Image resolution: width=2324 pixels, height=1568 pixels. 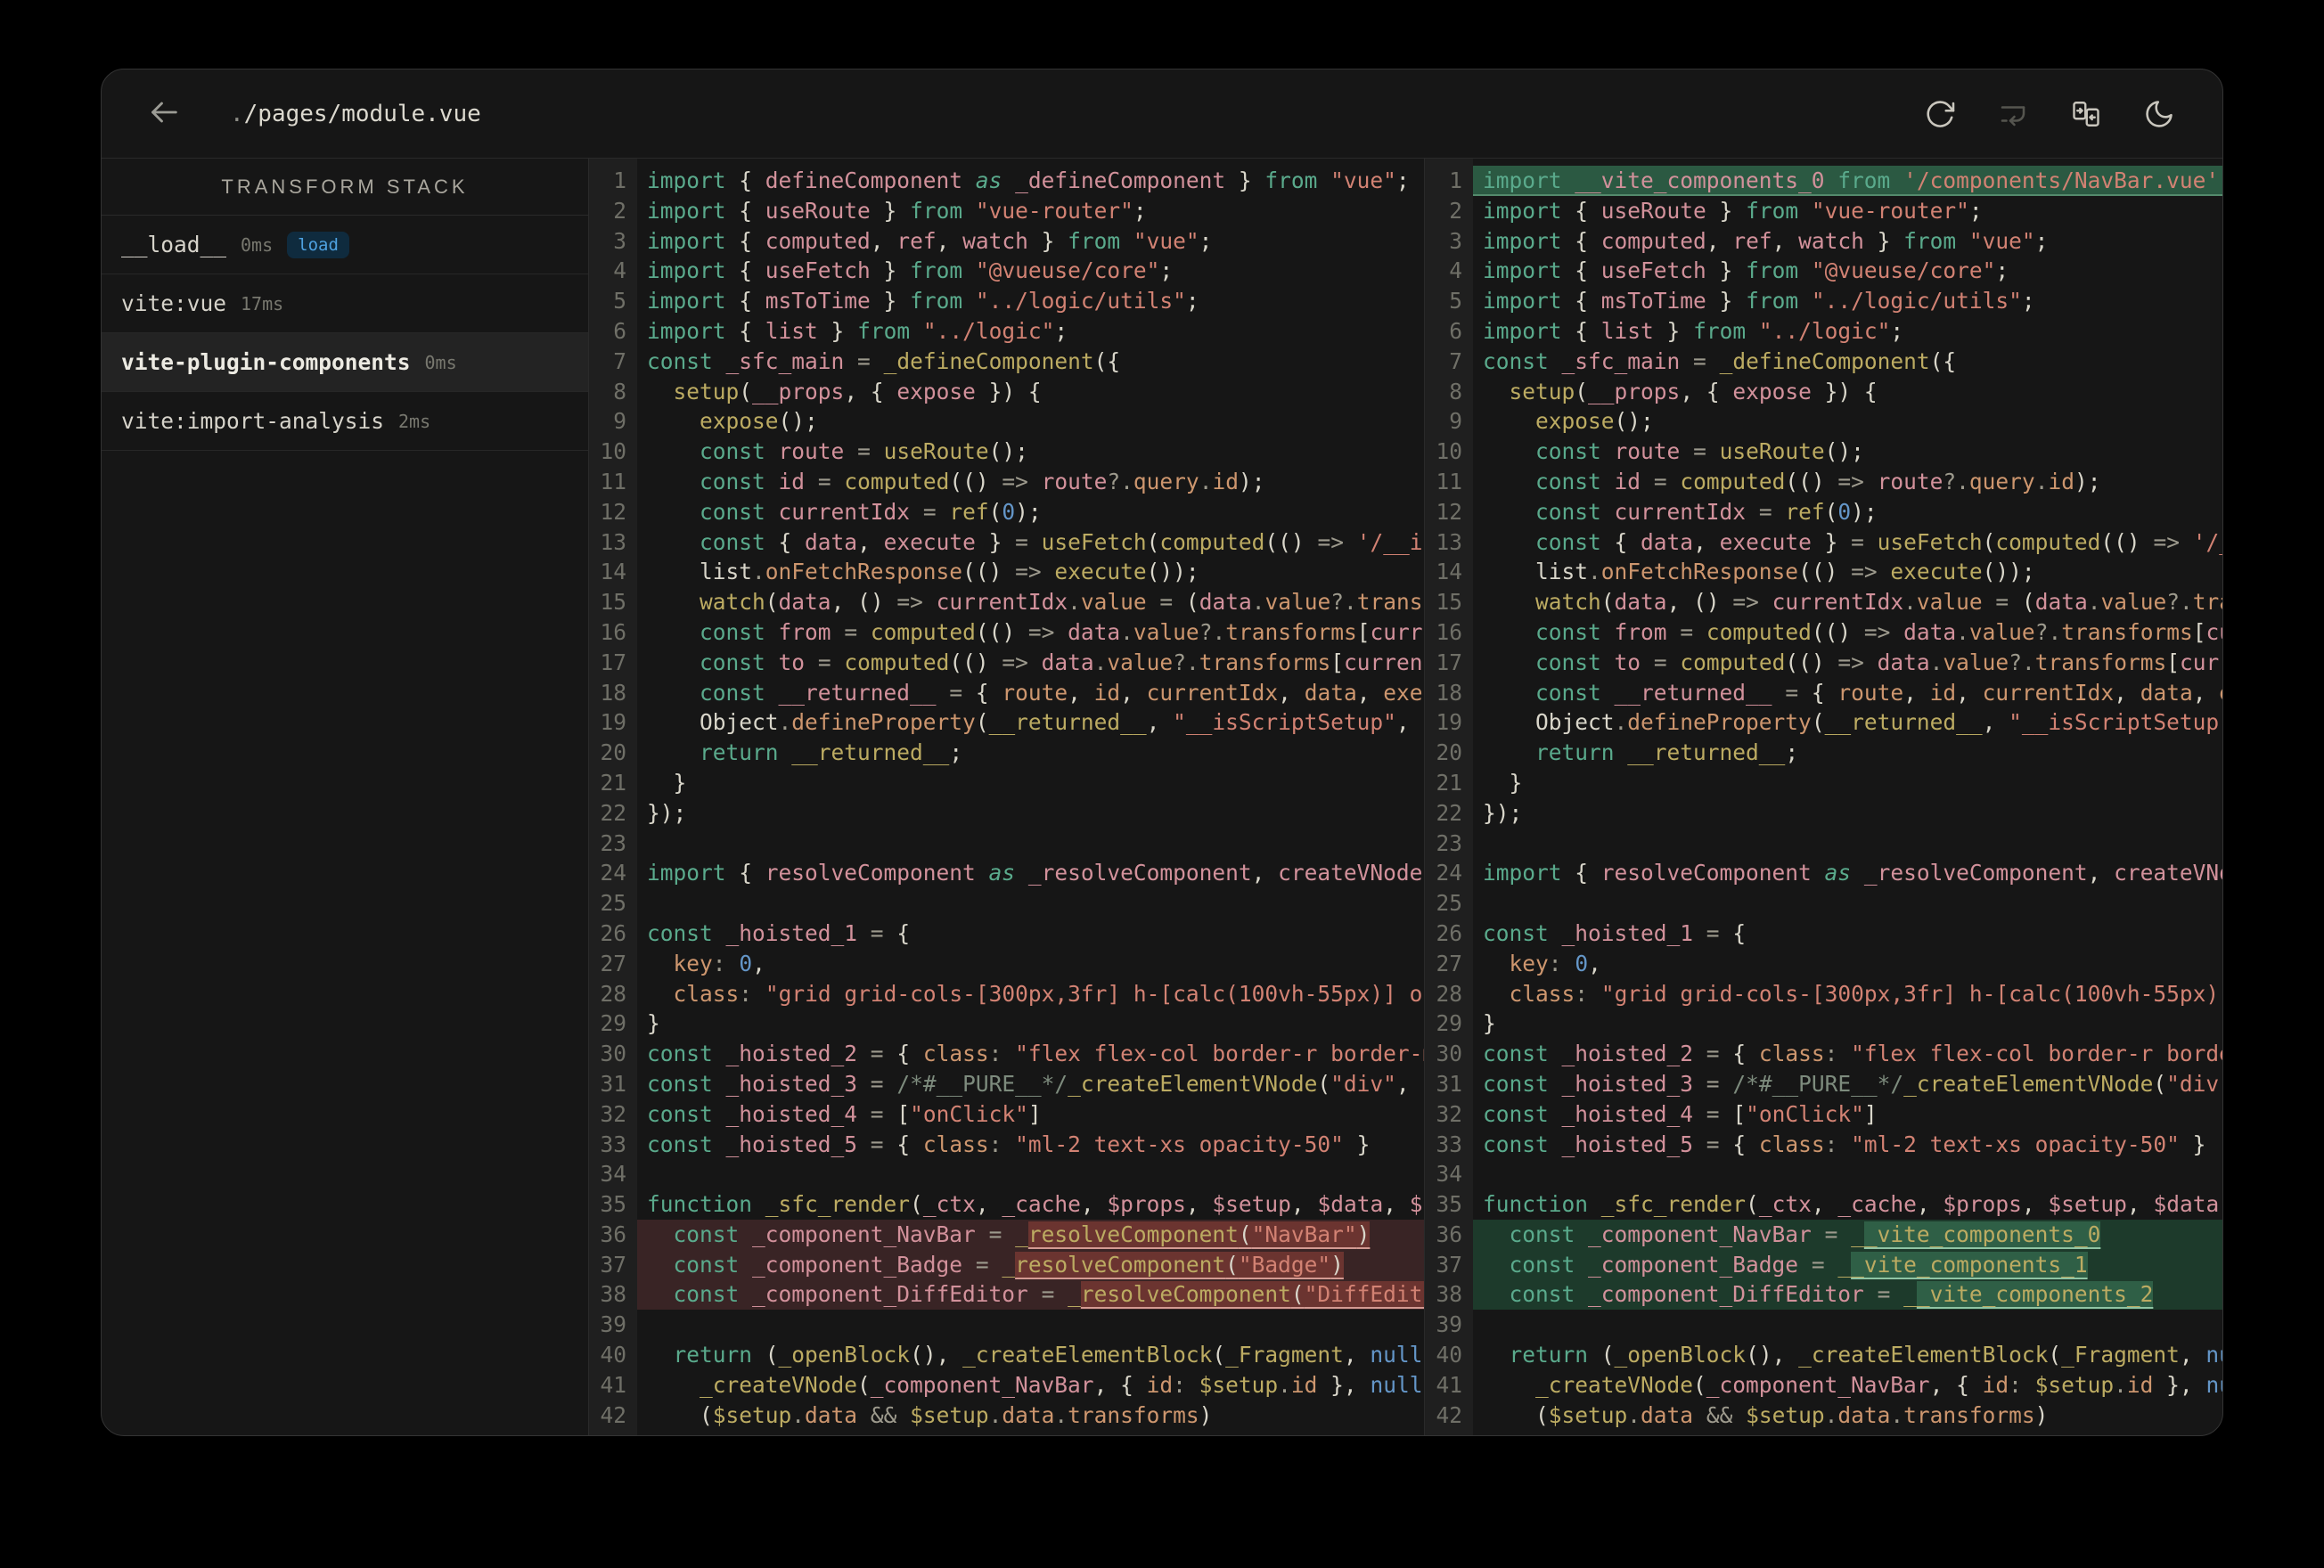 What do you see at coordinates (1449, 722) in the screenshot?
I see `line-number: 19` at bounding box center [1449, 722].